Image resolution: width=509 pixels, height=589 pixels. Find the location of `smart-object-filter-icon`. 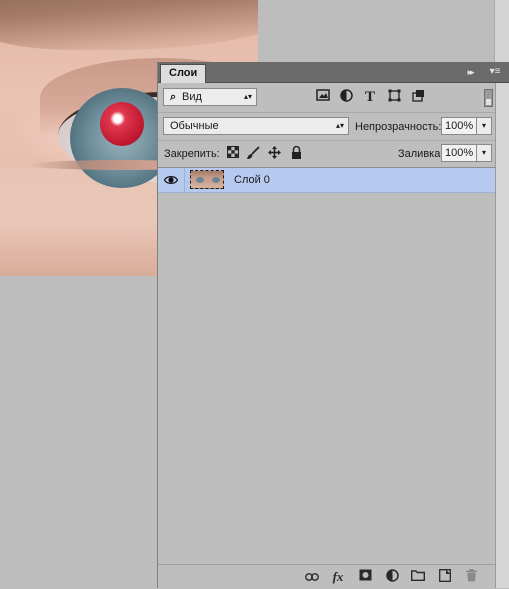

smart-object-filter-icon is located at coordinates (418, 97).